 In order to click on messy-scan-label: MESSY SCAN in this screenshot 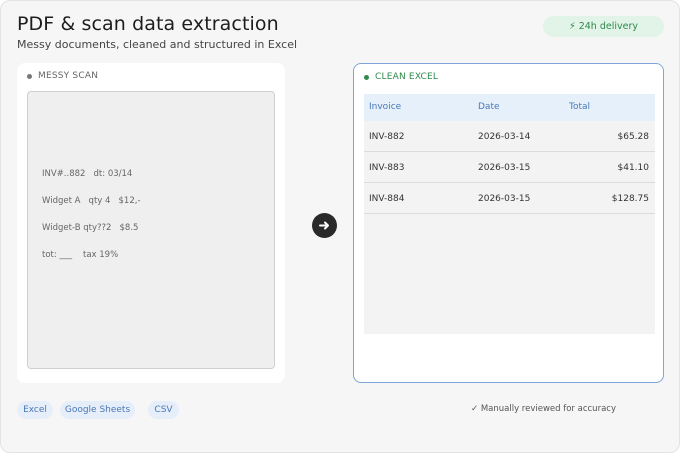, I will do `click(68, 76)`.